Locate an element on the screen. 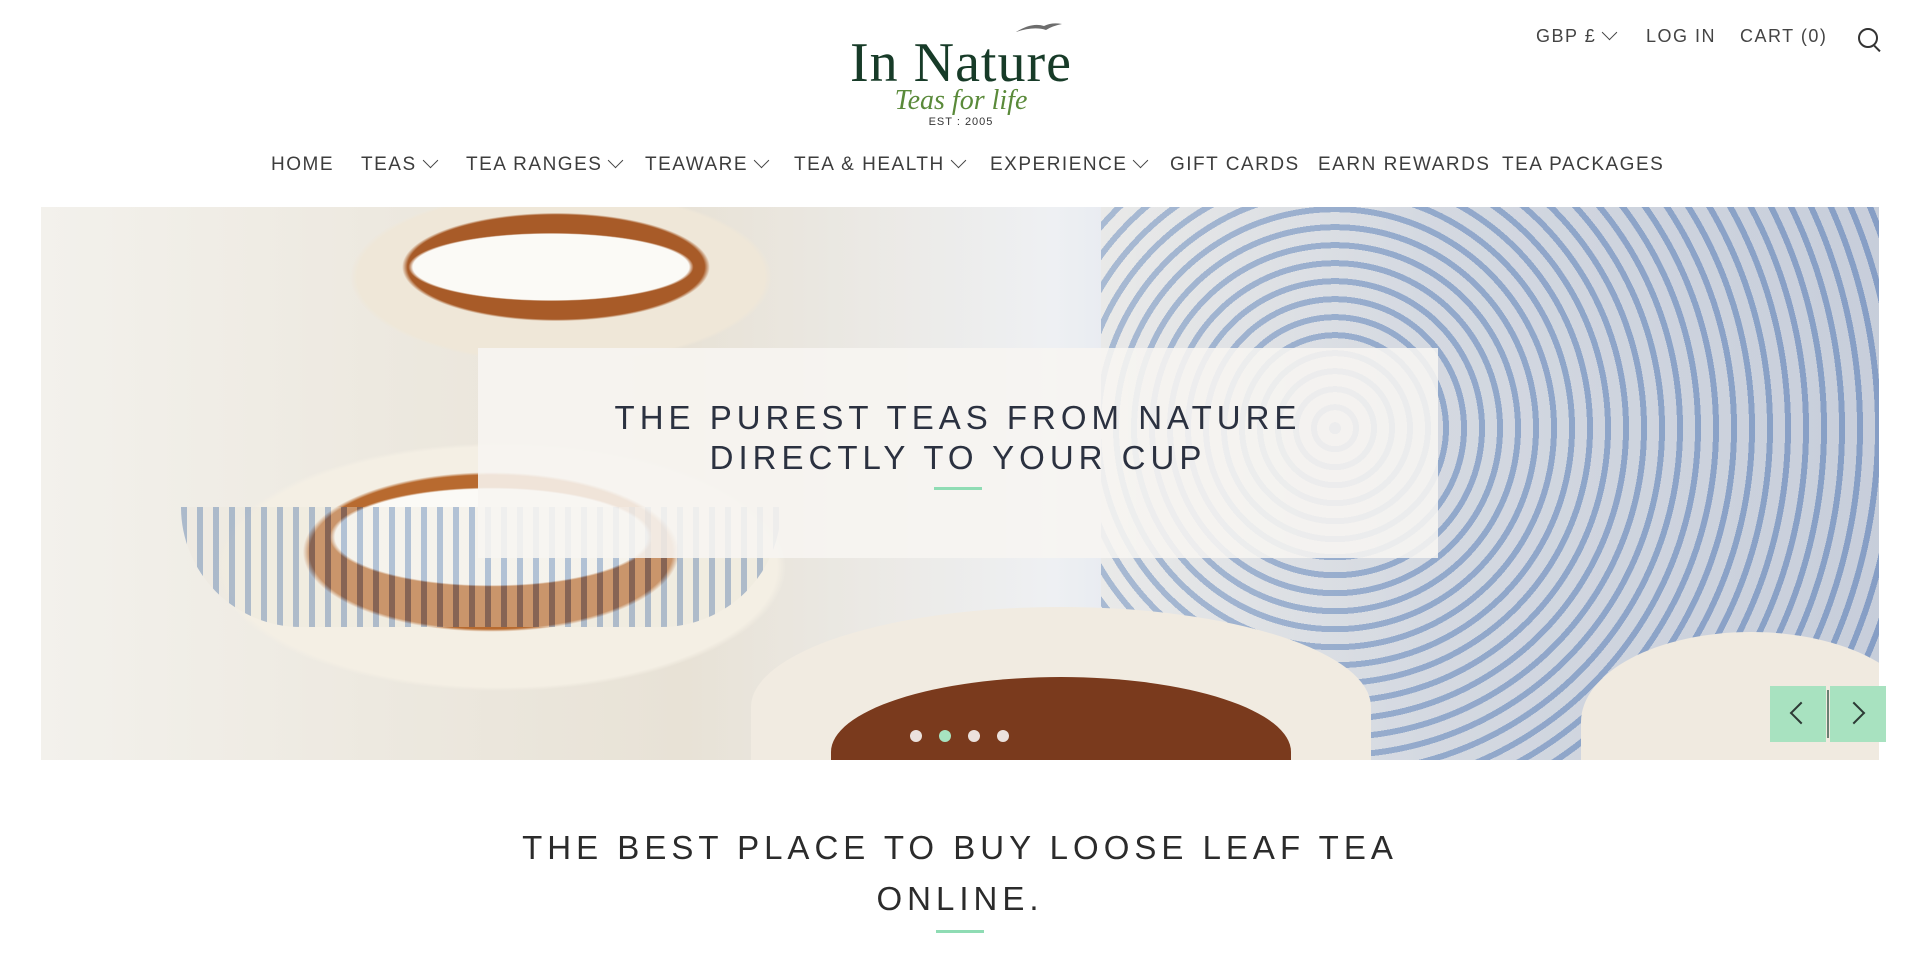  nav-label: GIFT CARDS is located at coordinates (1235, 164).